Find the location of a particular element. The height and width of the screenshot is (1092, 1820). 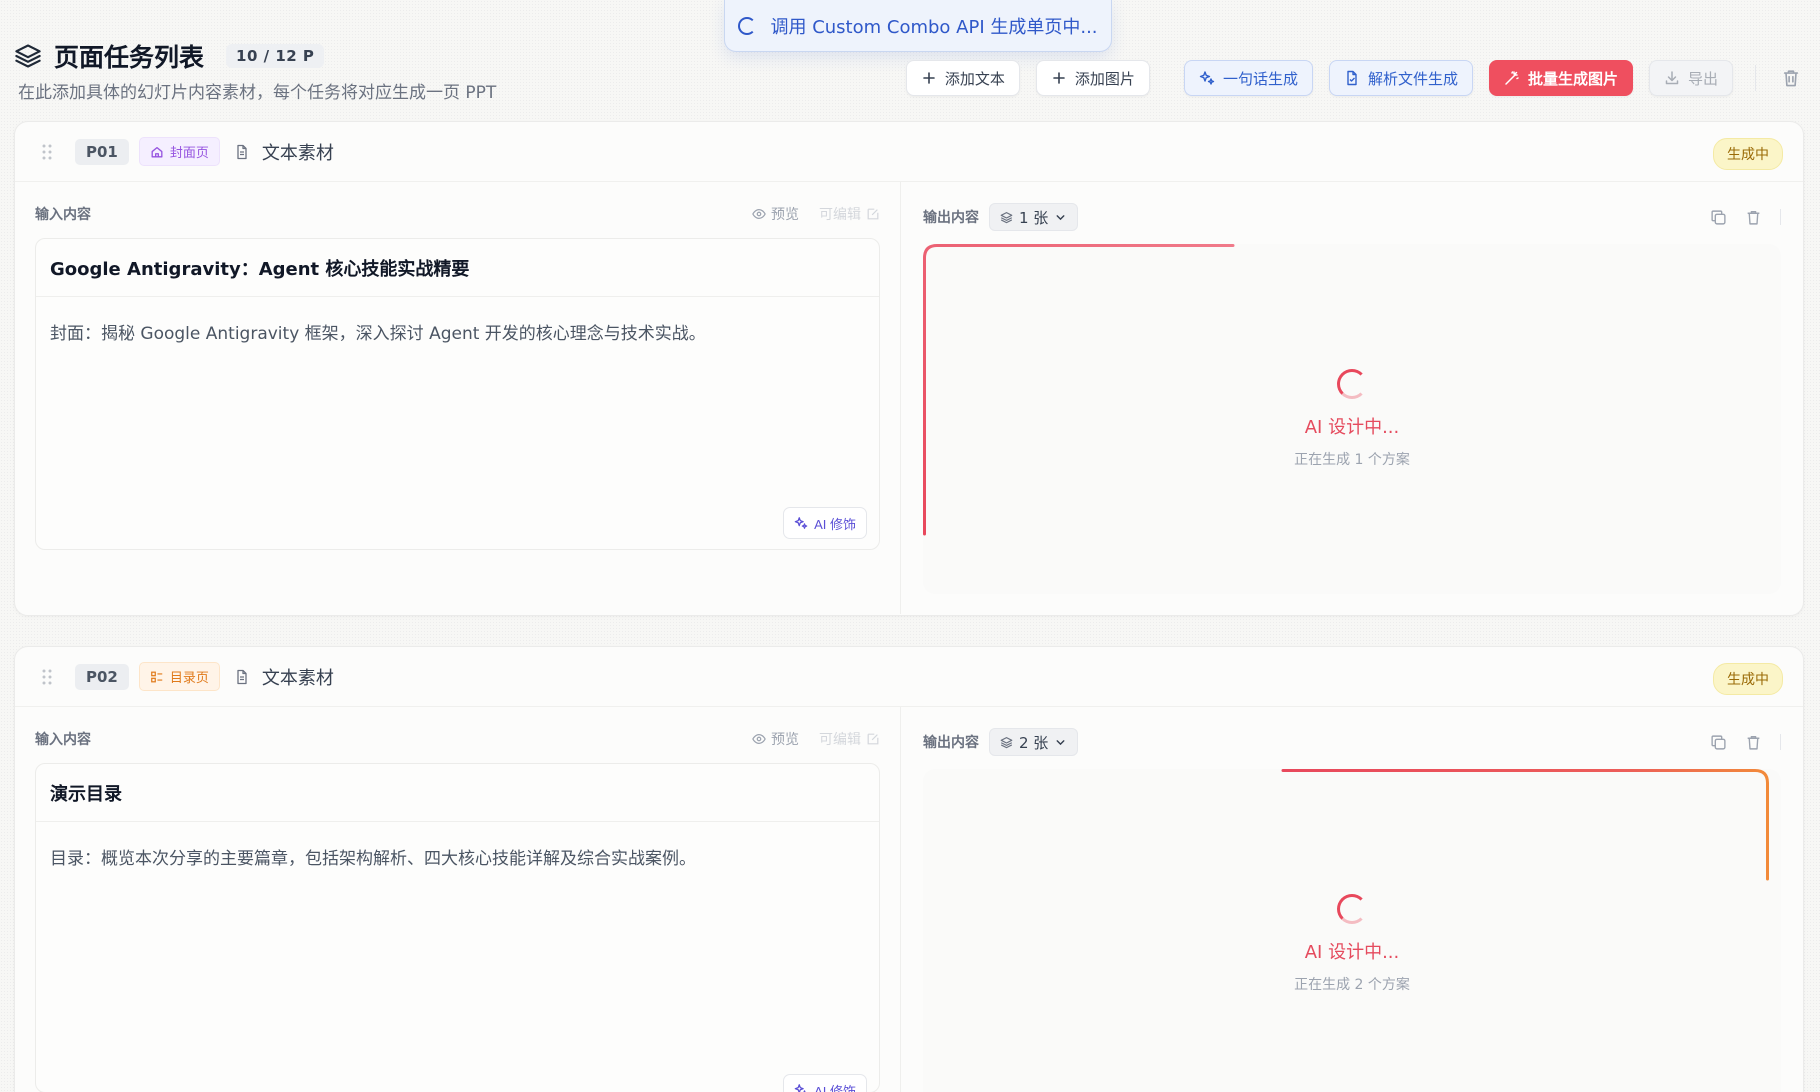

export-button: 导出 is located at coordinates (1690, 78).